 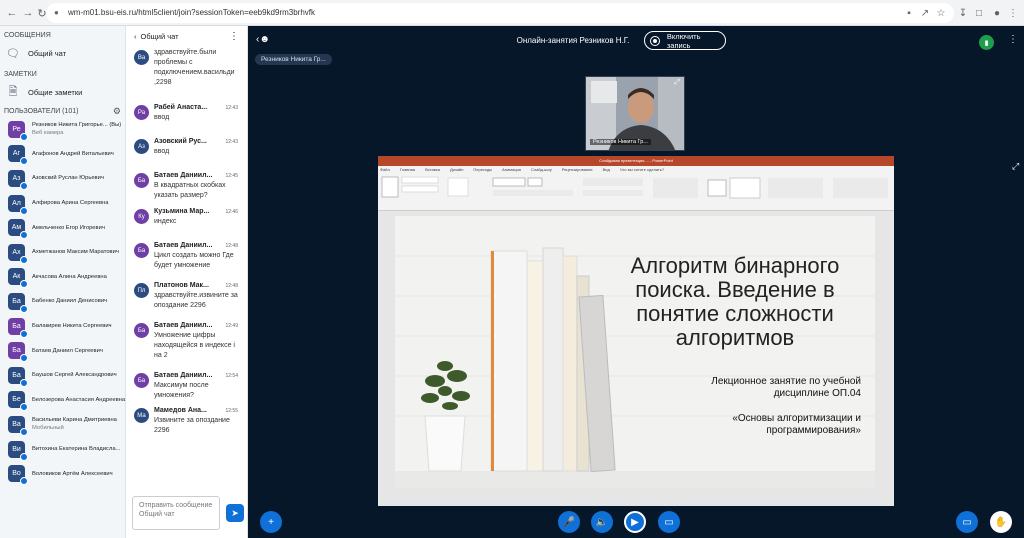 I want to click on public-chat-item: 🗨 Общий чат, so click(x=62, y=53).